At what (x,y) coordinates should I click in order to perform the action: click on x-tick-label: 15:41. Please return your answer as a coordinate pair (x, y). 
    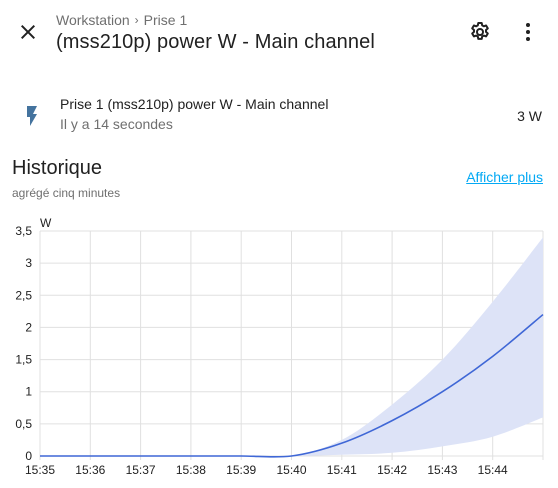
    Looking at the image, I should click on (342, 470).